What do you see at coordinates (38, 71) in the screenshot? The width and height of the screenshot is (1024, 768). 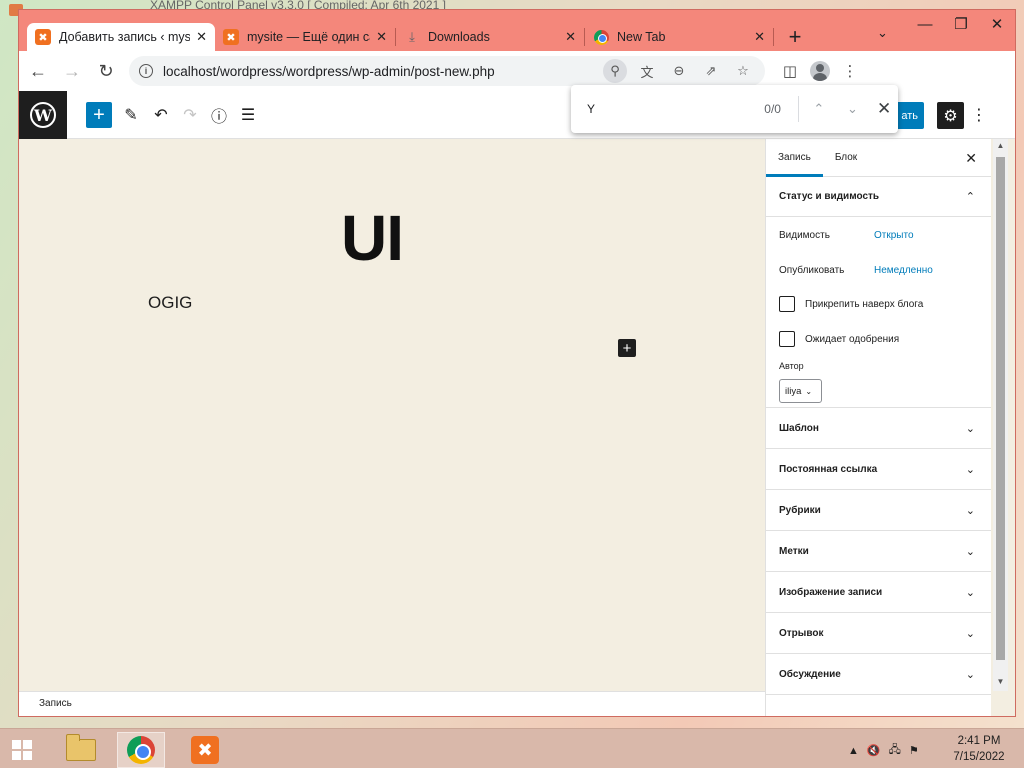 I see `back-arrow-icon: ←` at bounding box center [38, 71].